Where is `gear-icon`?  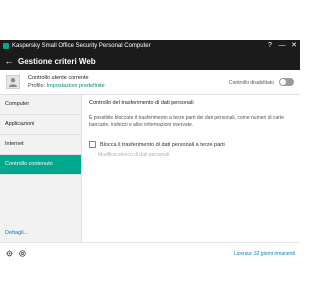
gear-icon is located at coordinates (9, 253).